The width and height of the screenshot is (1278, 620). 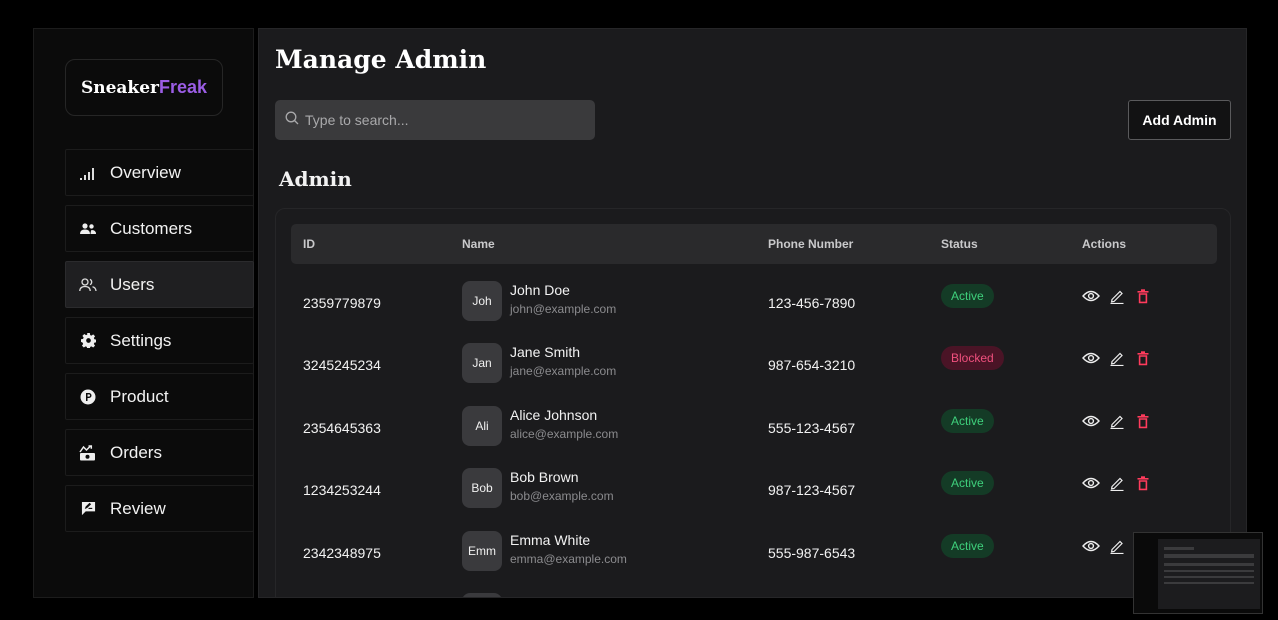 I want to click on sidebar-item-customers: Customers, so click(x=159, y=228).